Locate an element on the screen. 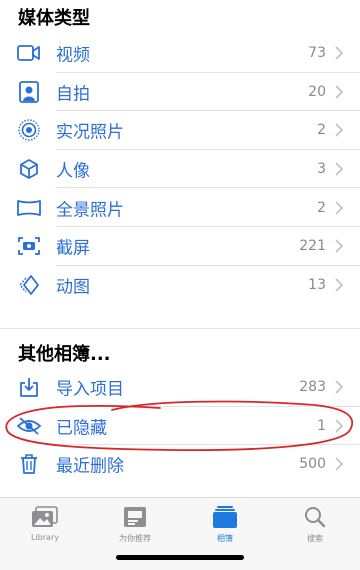 The image size is (360, 570). album-count: 221 is located at coordinates (312, 246).